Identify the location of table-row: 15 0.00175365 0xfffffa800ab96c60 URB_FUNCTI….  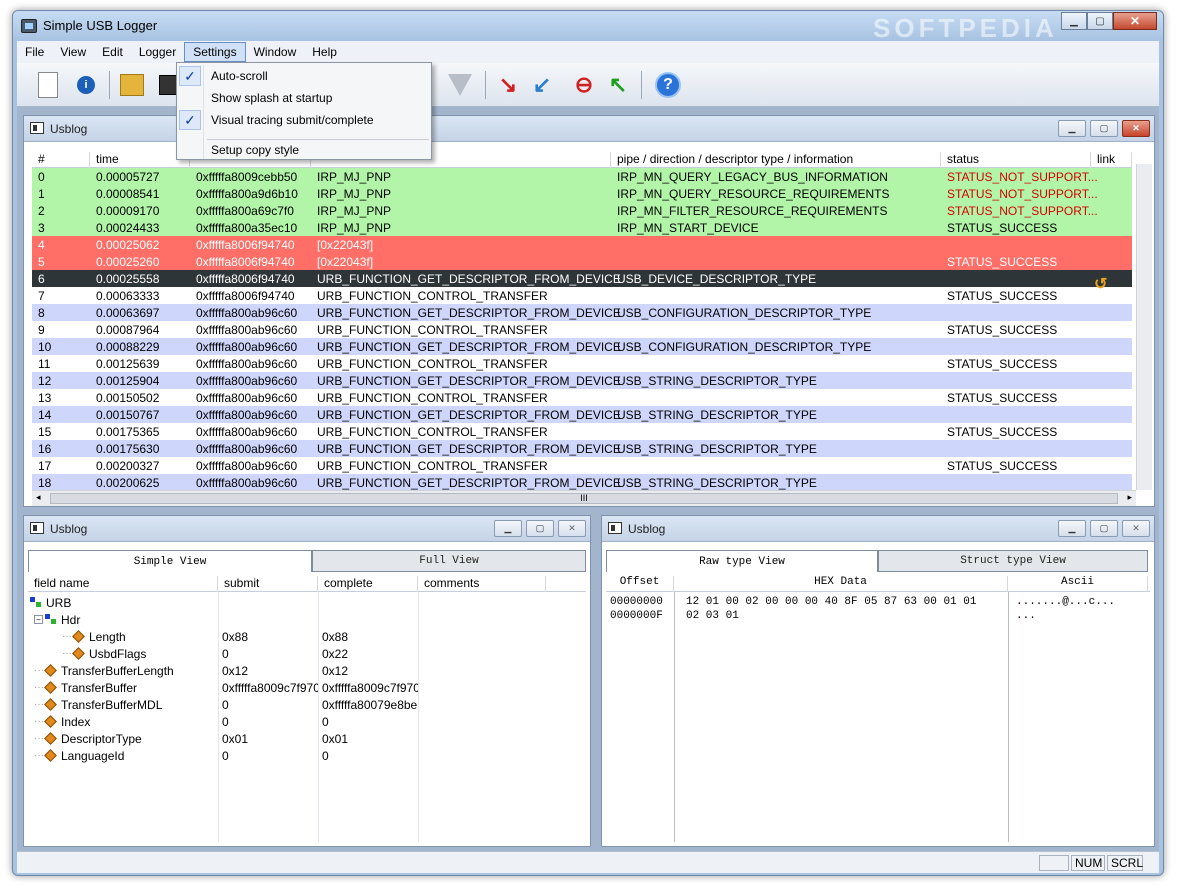
(582, 431).